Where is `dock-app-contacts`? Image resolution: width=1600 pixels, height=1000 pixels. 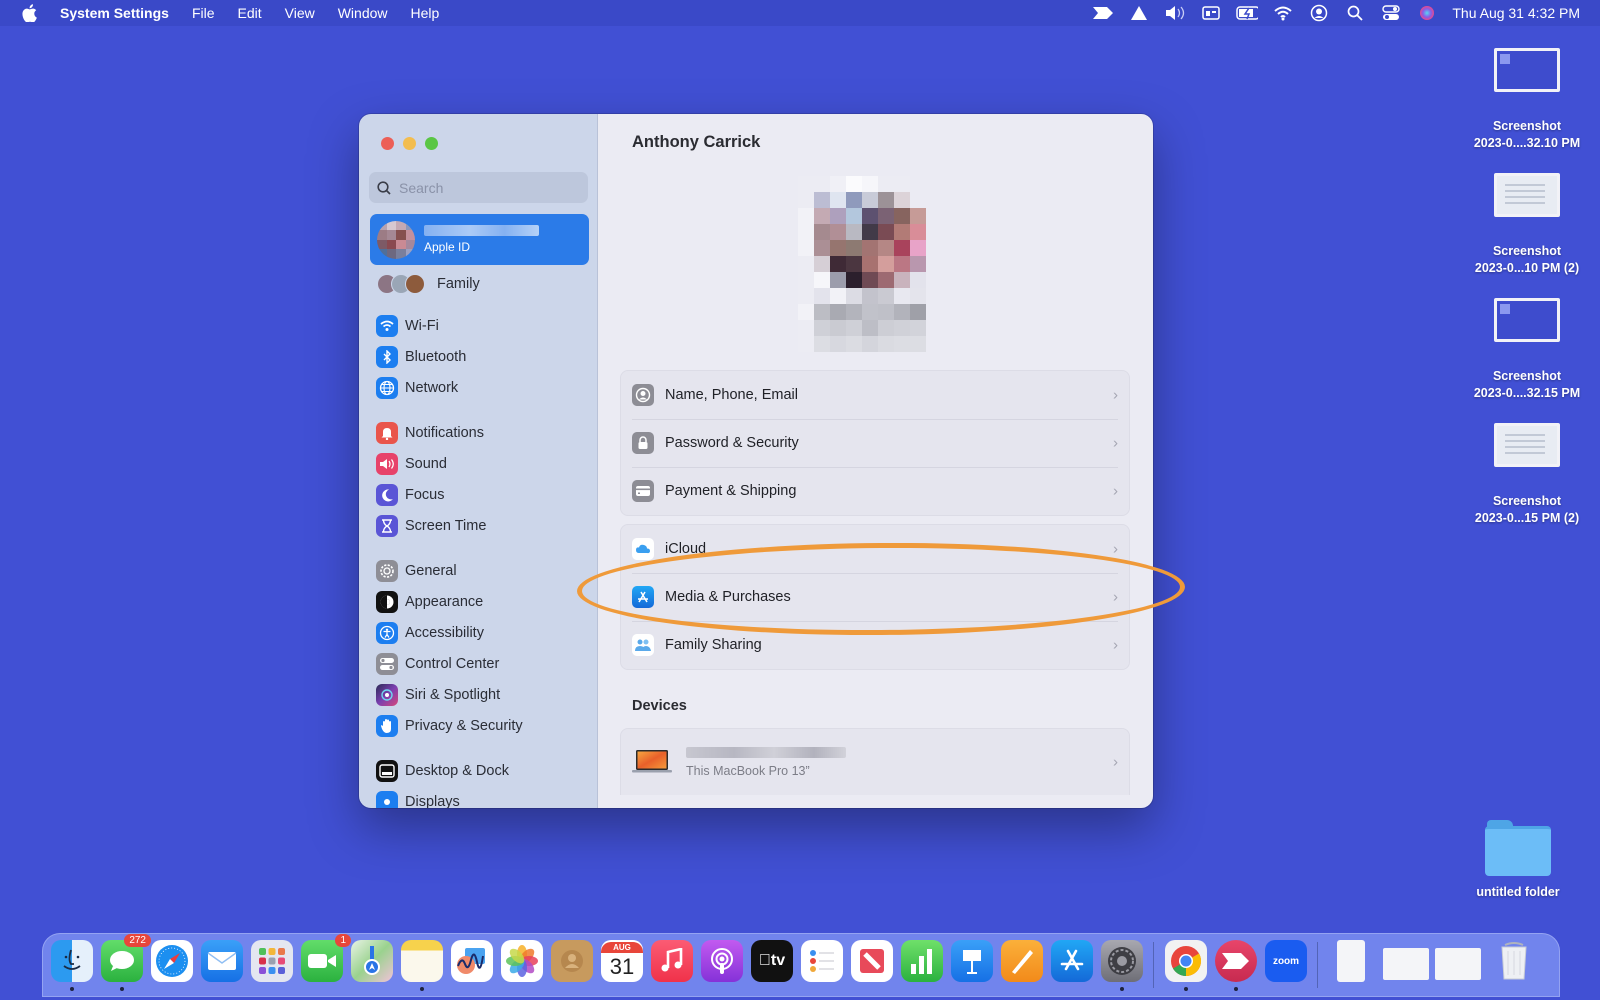
dock-app-contacts is located at coordinates (572, 961).